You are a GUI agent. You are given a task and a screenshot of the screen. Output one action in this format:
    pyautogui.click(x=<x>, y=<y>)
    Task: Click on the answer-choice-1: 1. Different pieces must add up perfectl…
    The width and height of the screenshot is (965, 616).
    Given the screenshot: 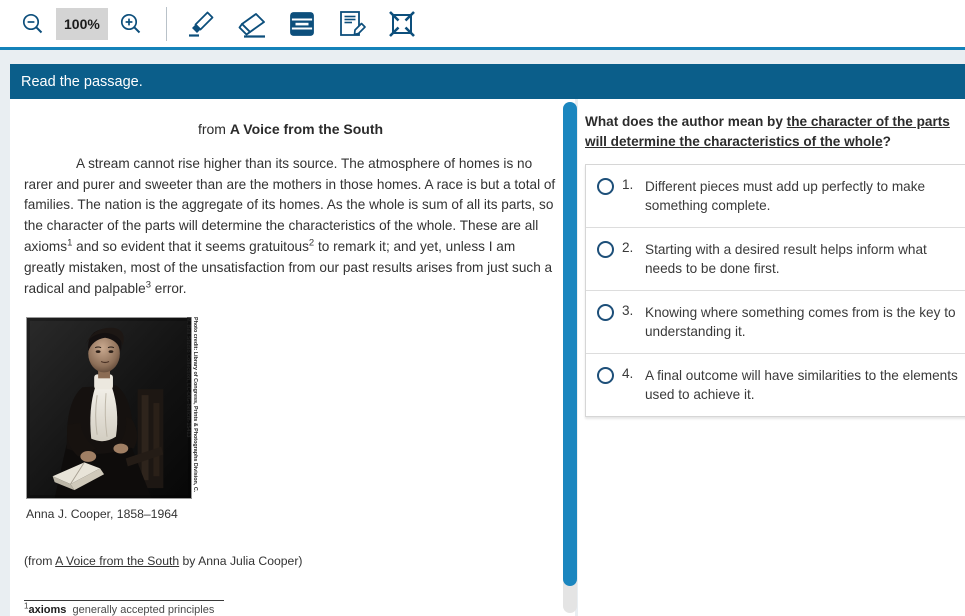 What is the action you would take?
    pyautogui.click(x=775, y=196)
    